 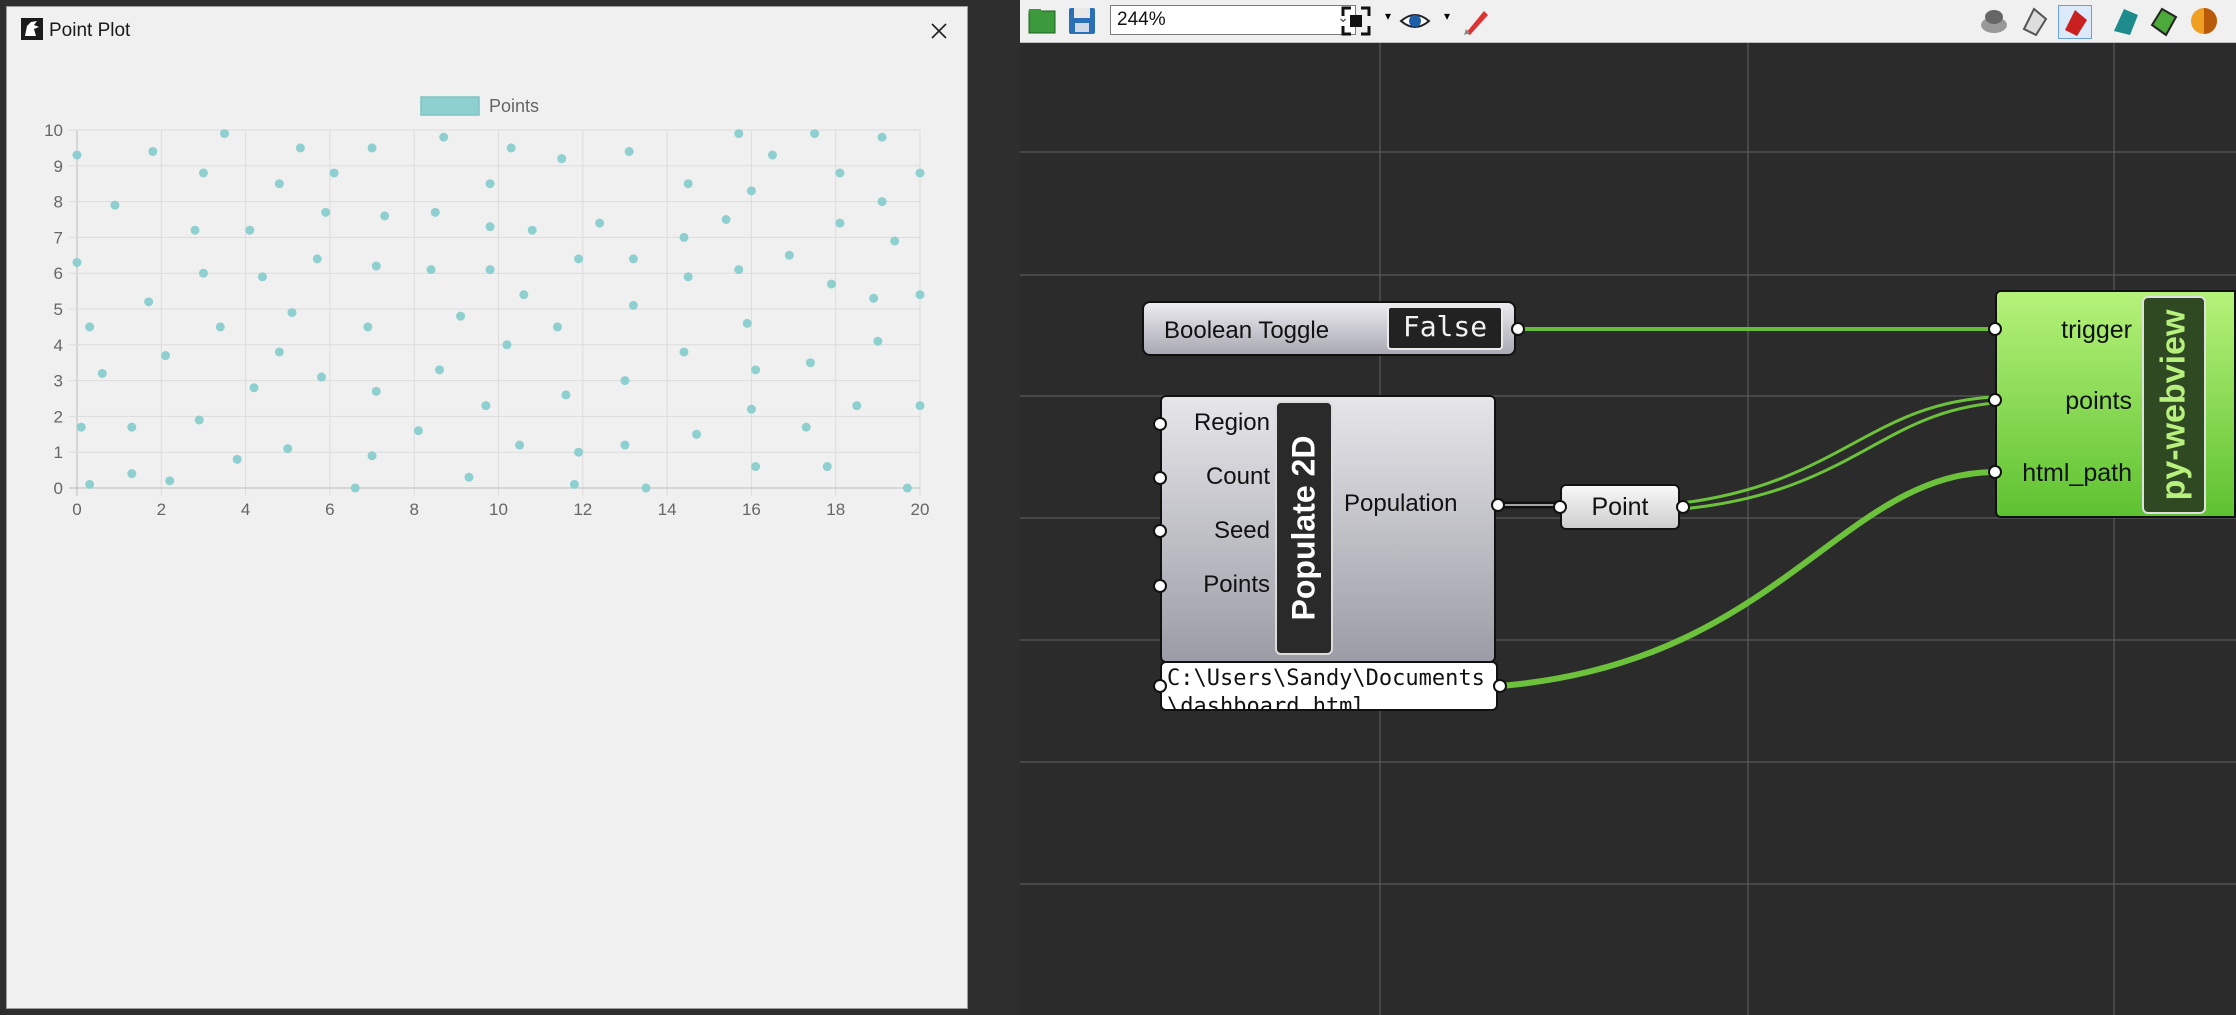 What do you see at coordinates (939, 31) in the screenshot?
I see `close-button` at bounding box center [939, 31].